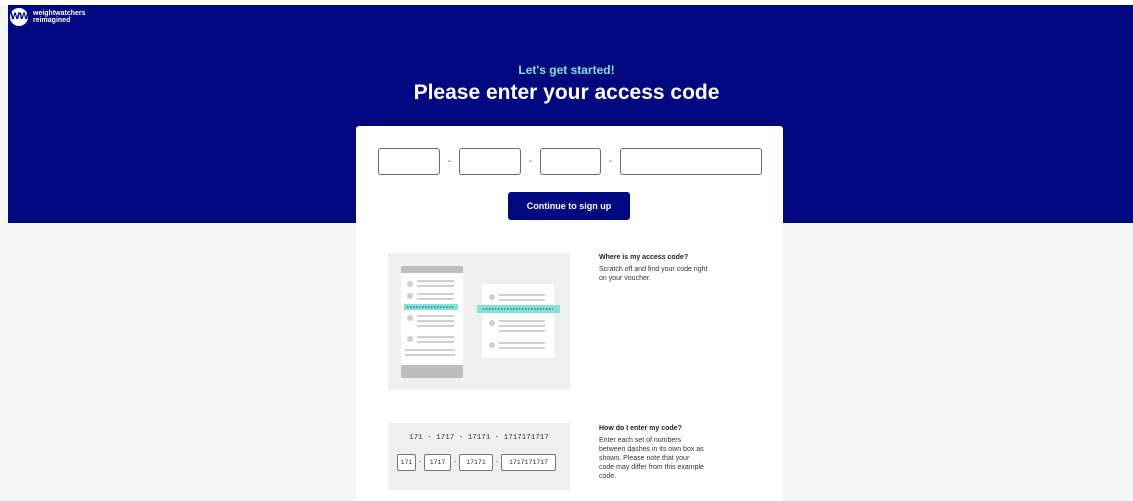 This screenshot has height=501, width=1133. What do you see at coordinates (528, 462) in the screenshot?
I see `example-code-box: 1717171717` at bounding box center [528, 462].